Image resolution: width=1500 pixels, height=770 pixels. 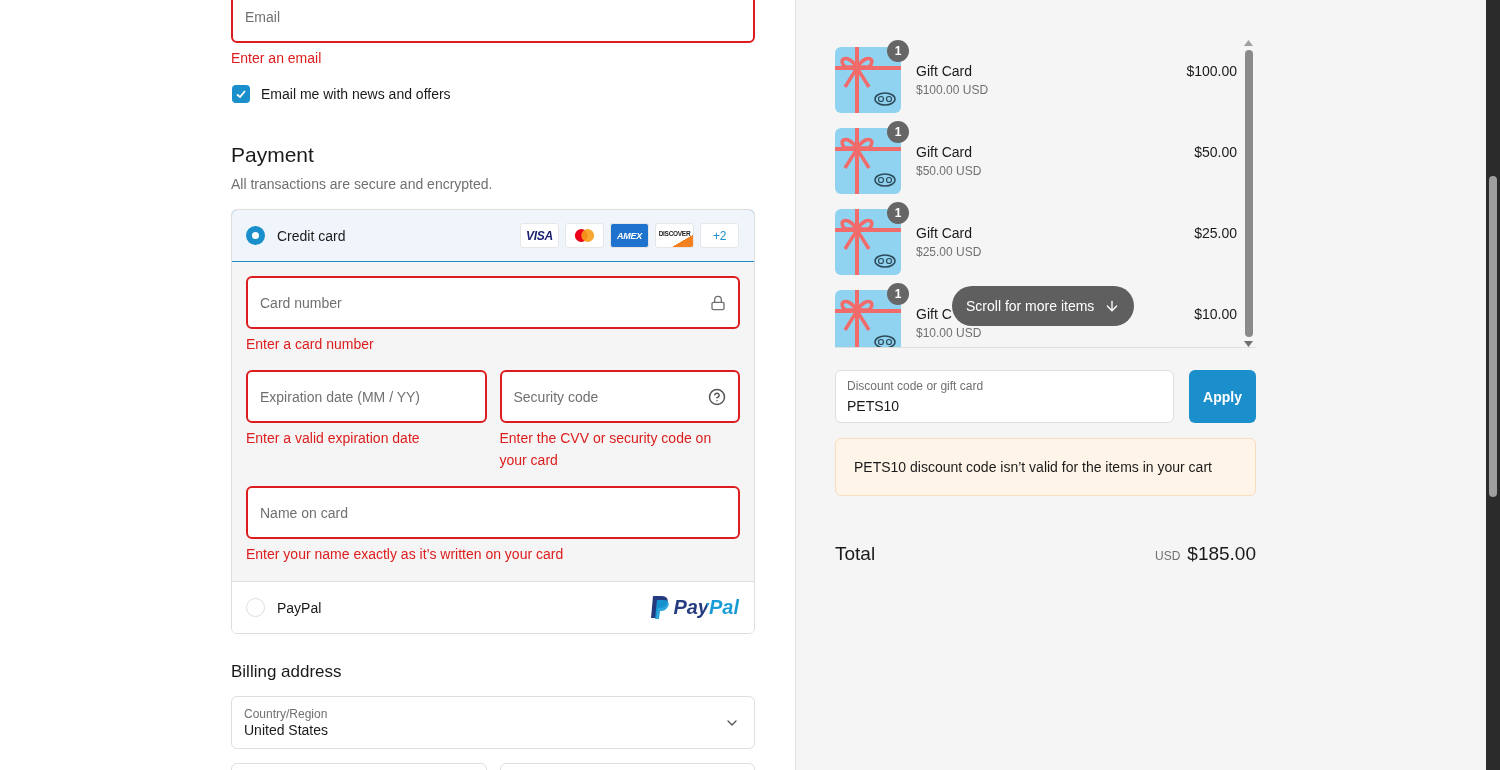 I want to click on item-price: $25.00, so click(x=1215, y=232).